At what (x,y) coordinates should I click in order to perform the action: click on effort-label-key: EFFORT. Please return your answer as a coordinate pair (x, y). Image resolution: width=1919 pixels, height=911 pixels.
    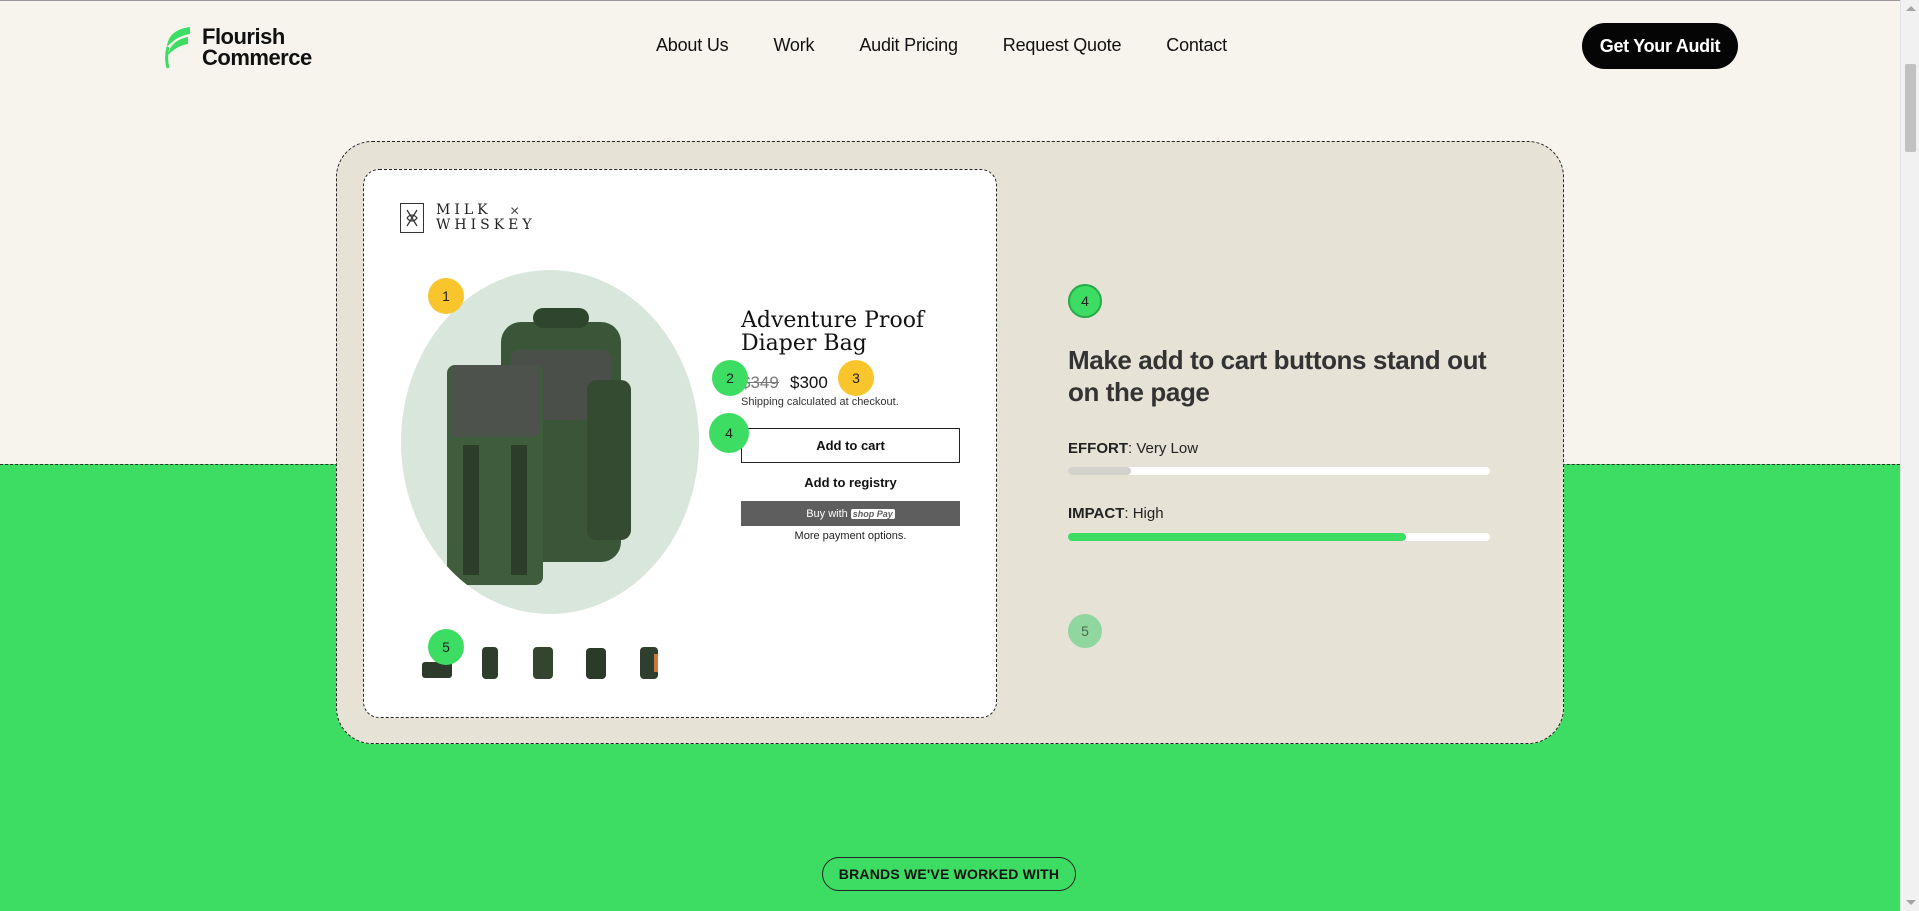
    Looking at the image, I should click on (1098, 448).